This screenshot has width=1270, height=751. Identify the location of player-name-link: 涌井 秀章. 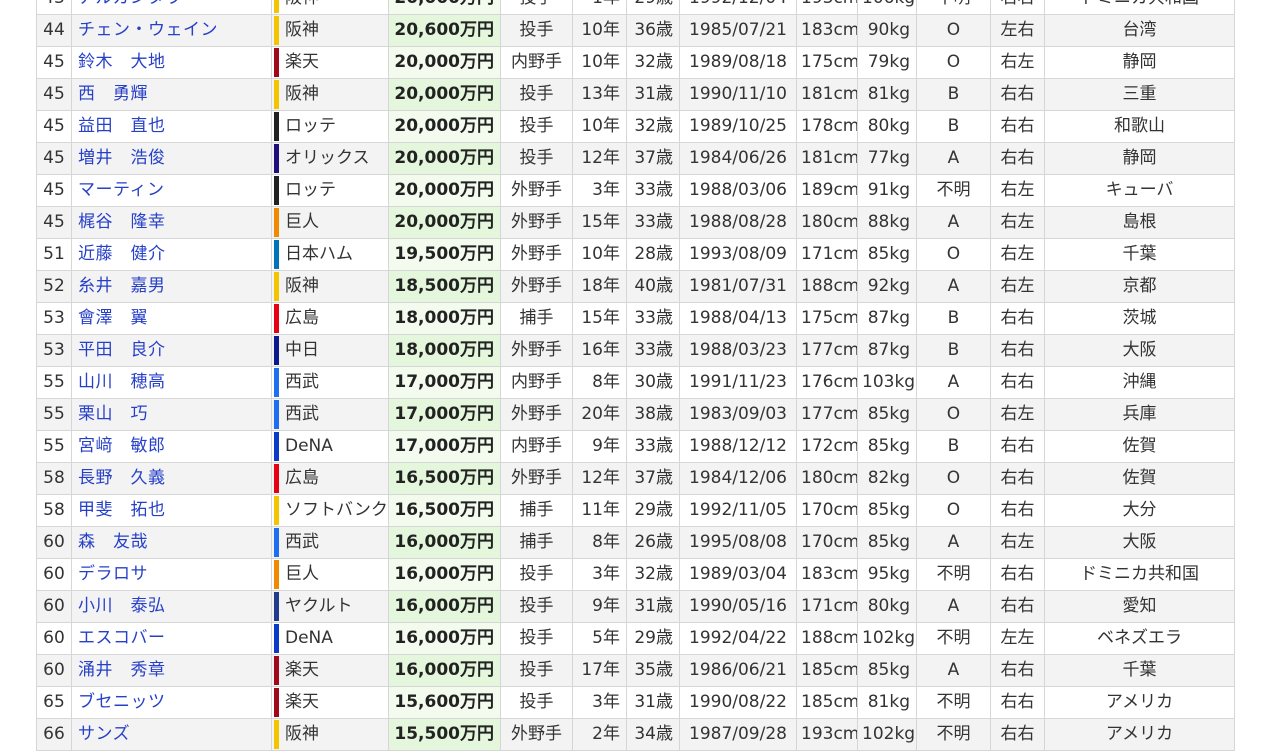
(122, 670).